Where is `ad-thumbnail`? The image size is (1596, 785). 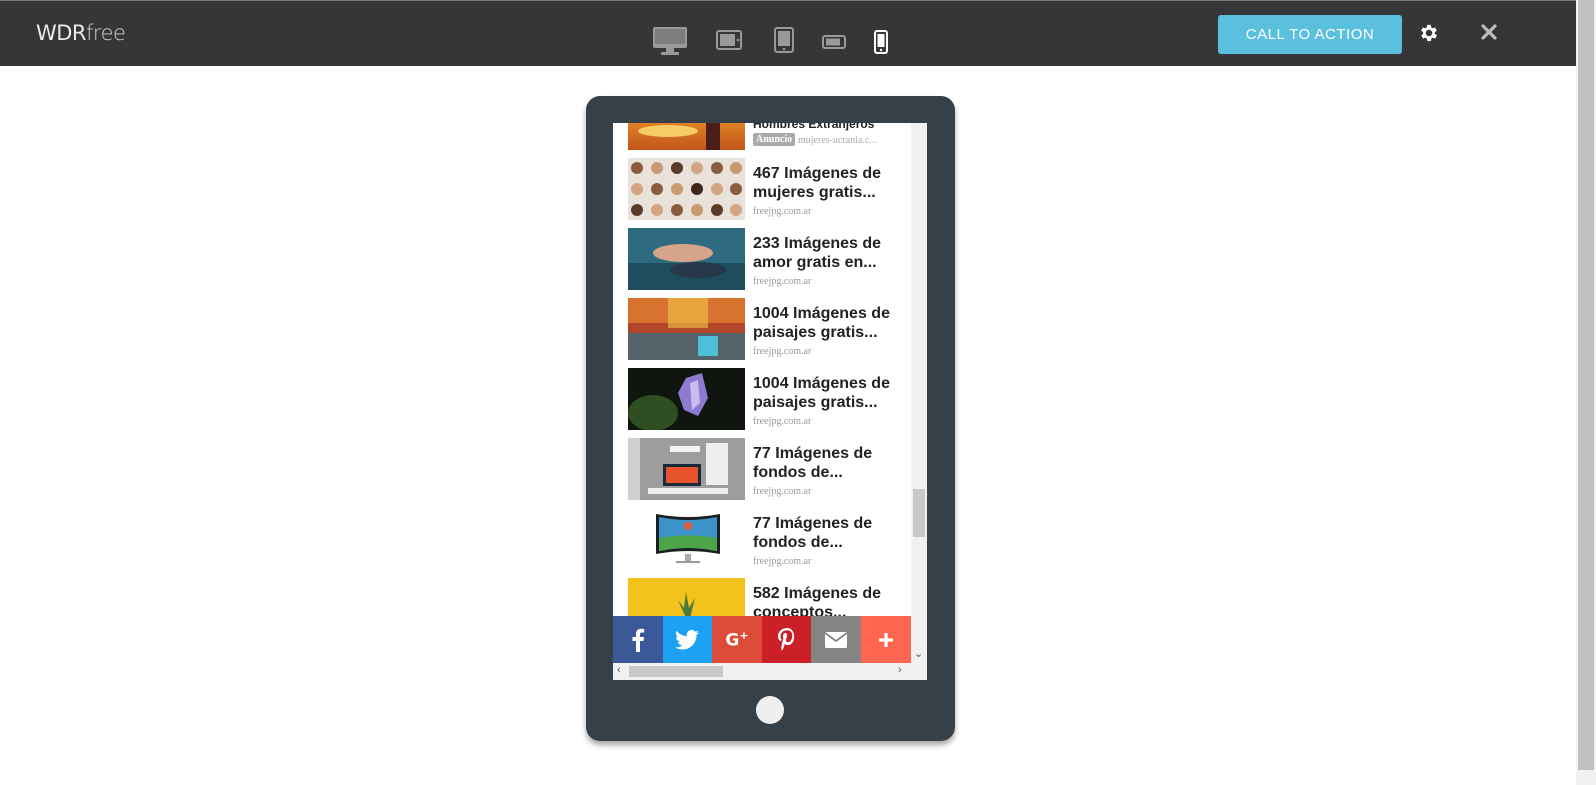
ad-thumbnail is located at coordinates (686, 136).